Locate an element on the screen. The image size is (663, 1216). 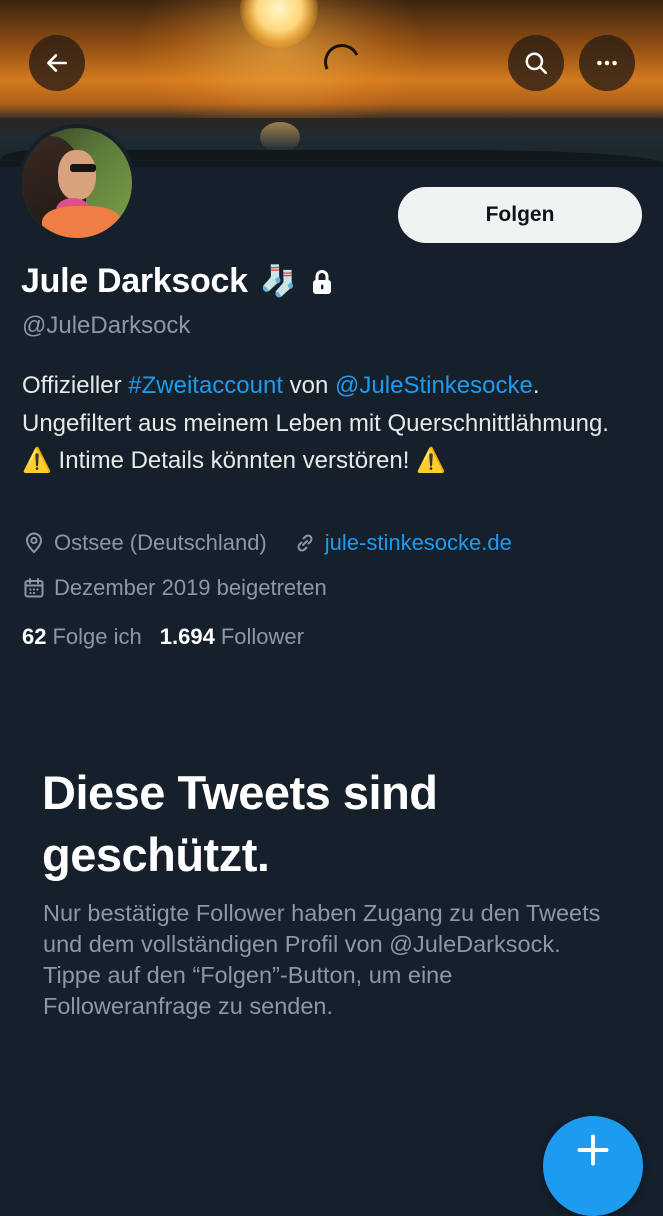
lock-icon is located at coordinates (322, 282).